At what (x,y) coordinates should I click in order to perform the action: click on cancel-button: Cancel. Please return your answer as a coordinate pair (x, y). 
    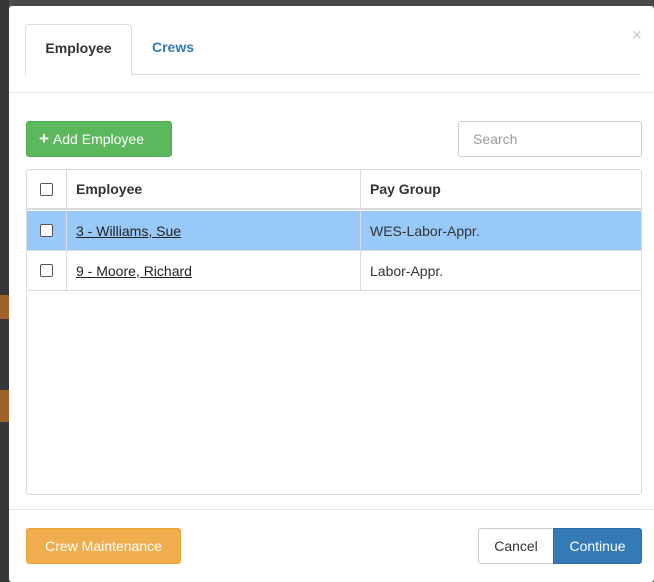
    Looking at the image, I should click on (516, 546).